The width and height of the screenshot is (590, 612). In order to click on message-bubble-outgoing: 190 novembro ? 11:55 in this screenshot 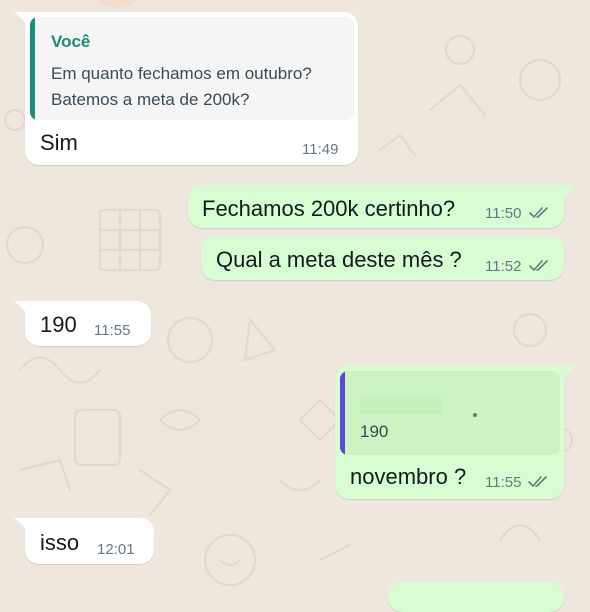, I will do `click(449, 432)`.